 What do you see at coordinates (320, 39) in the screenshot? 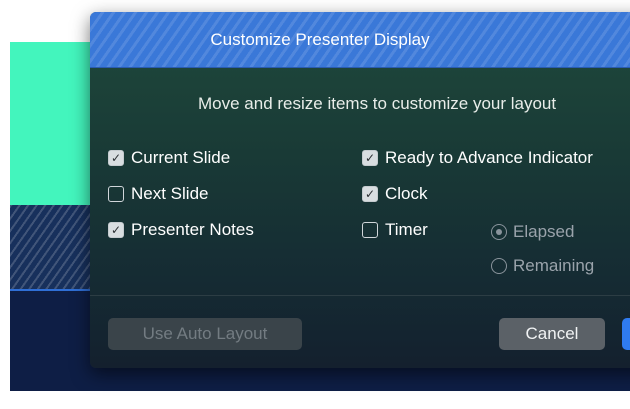
I see `dialog-title: Customize Presenter Display` at bounding box center [320, 39].